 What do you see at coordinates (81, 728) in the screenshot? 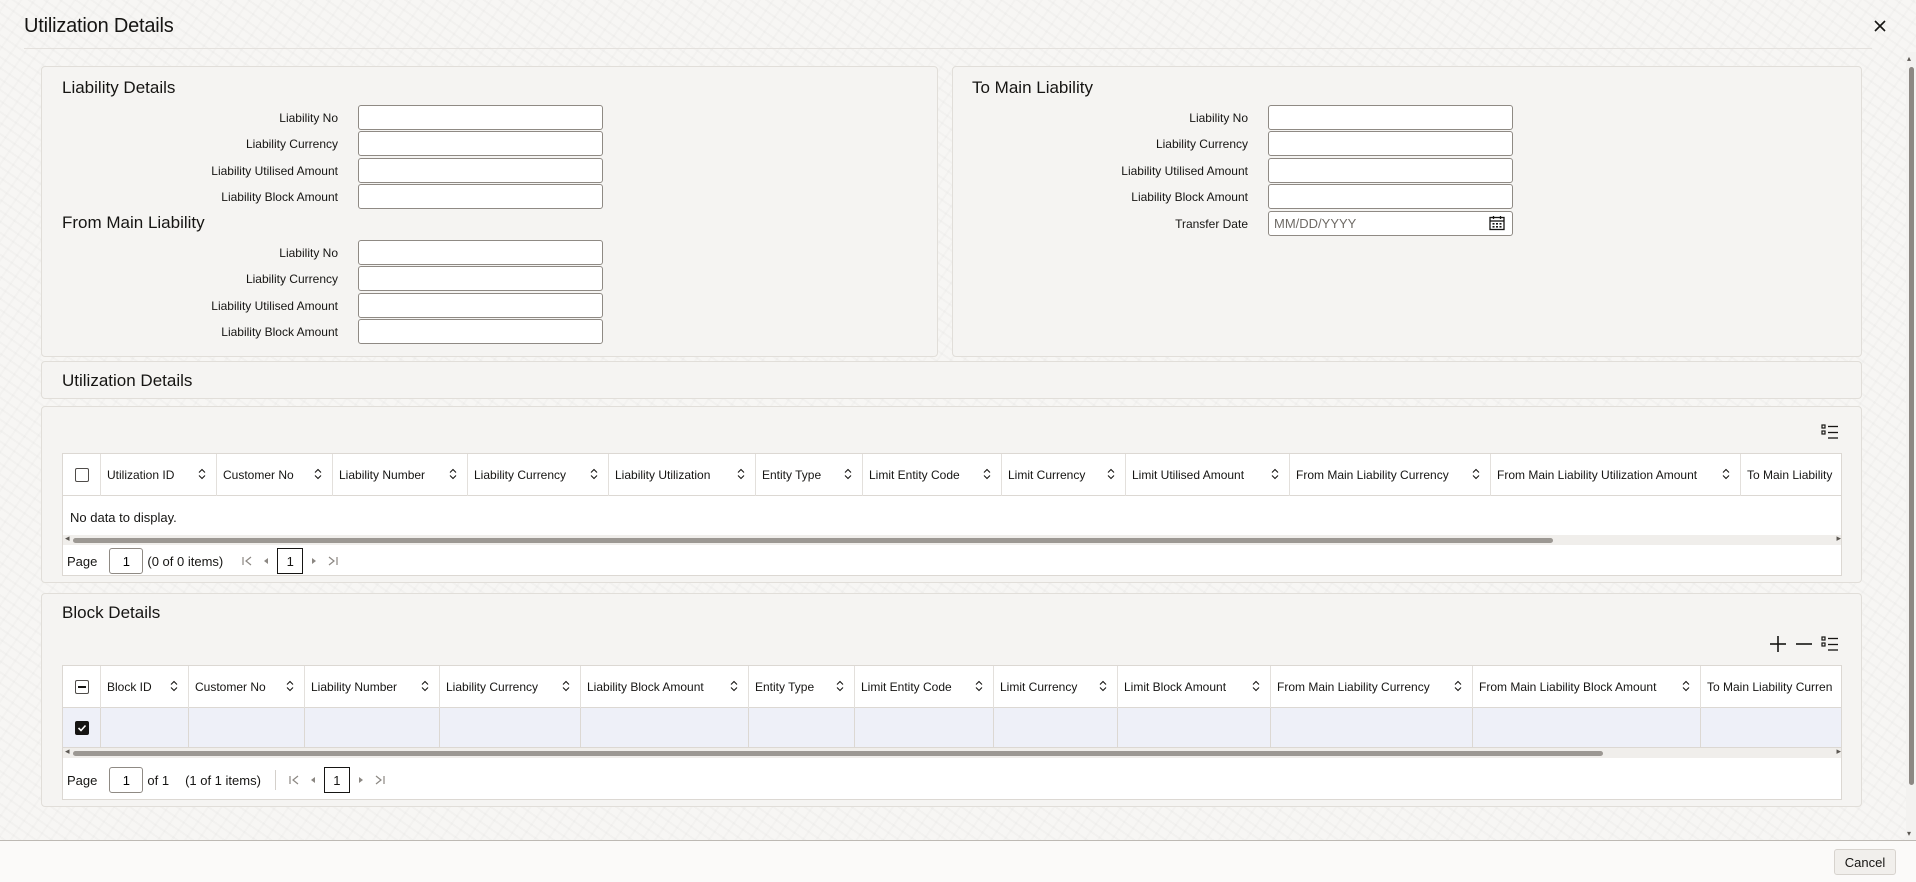
I see `row-checkbox` at bounding box center [81, 728].